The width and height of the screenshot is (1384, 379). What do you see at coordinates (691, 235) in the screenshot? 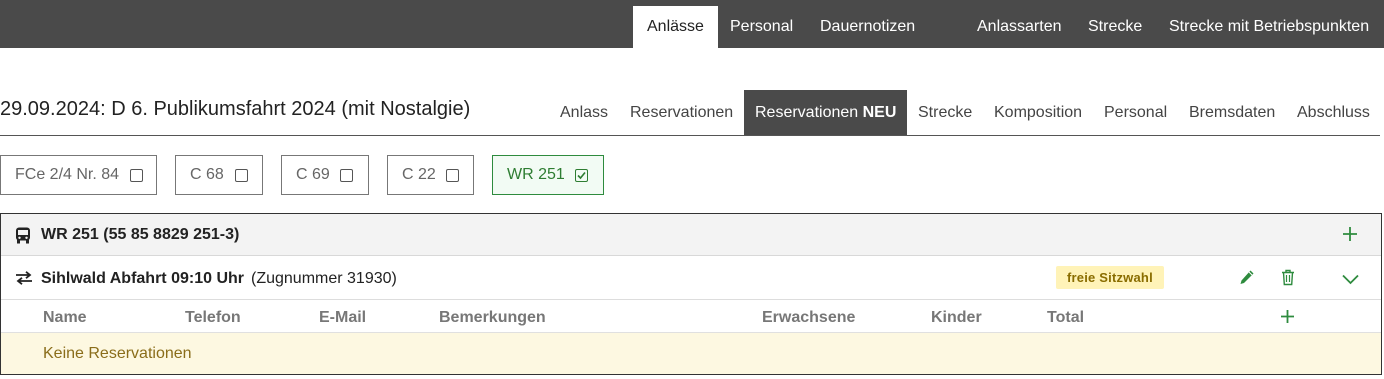
I see `card-header: WR 251 (55 85 8829 251-3)` at bounding box center [691, 235].